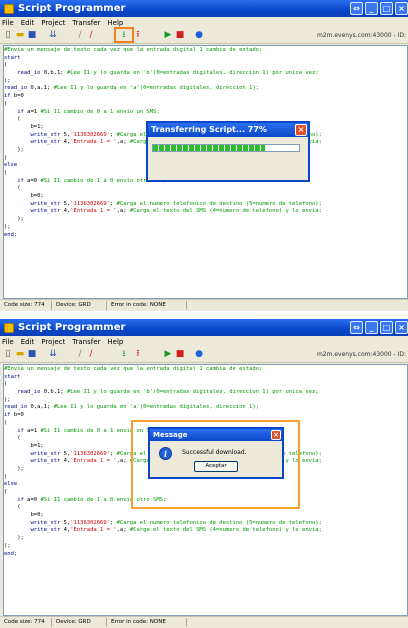  I want to click on code-token: a=0, so click(32, 499).